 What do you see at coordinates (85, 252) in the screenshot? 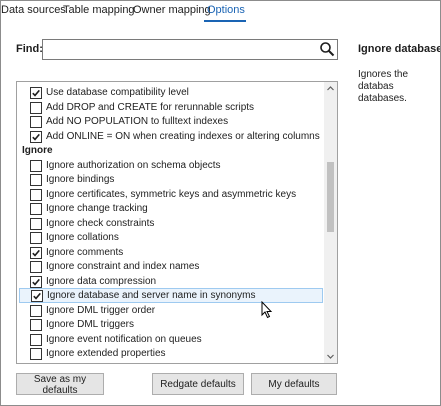
I see `option-label: Ignore comments` at bounding box center [85, 252].